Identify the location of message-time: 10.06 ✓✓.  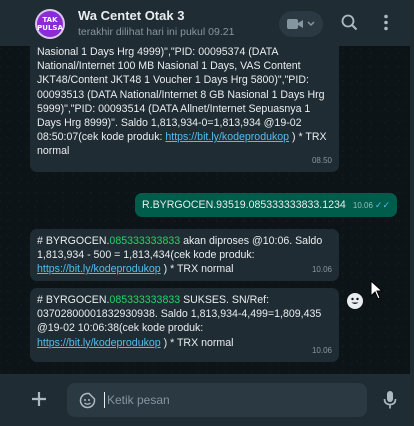
(371, 204).